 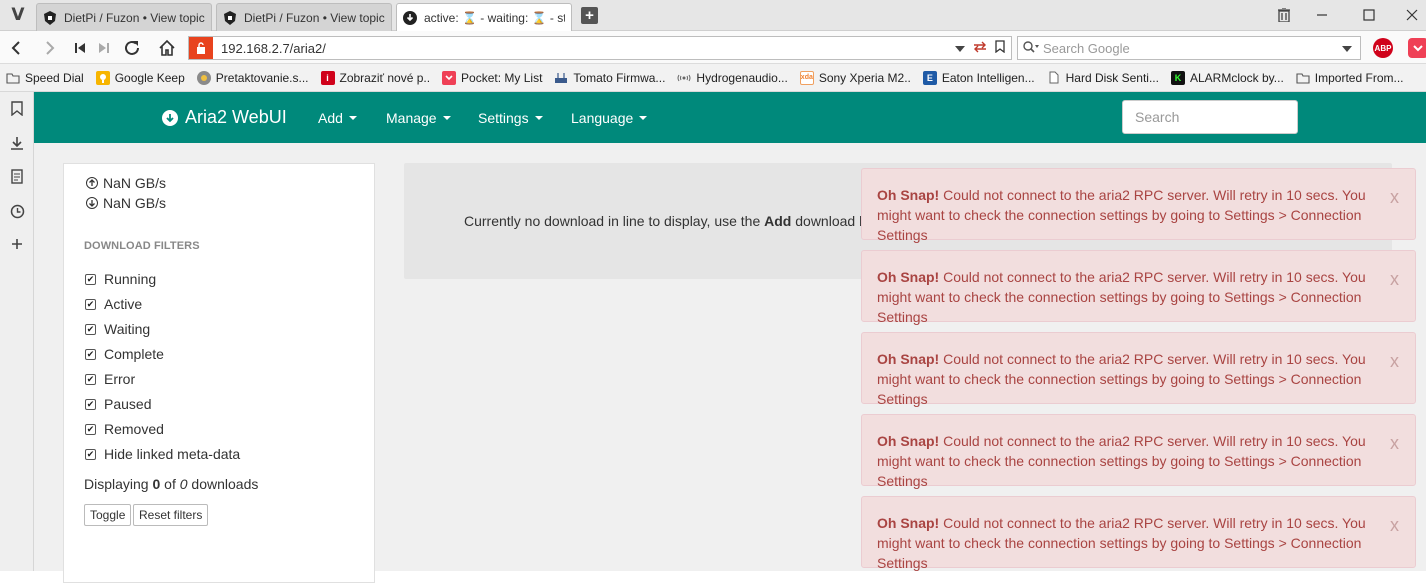 I want to click on address-bar: 192.168.2.7/aria2/, so click(x=600, y=48).